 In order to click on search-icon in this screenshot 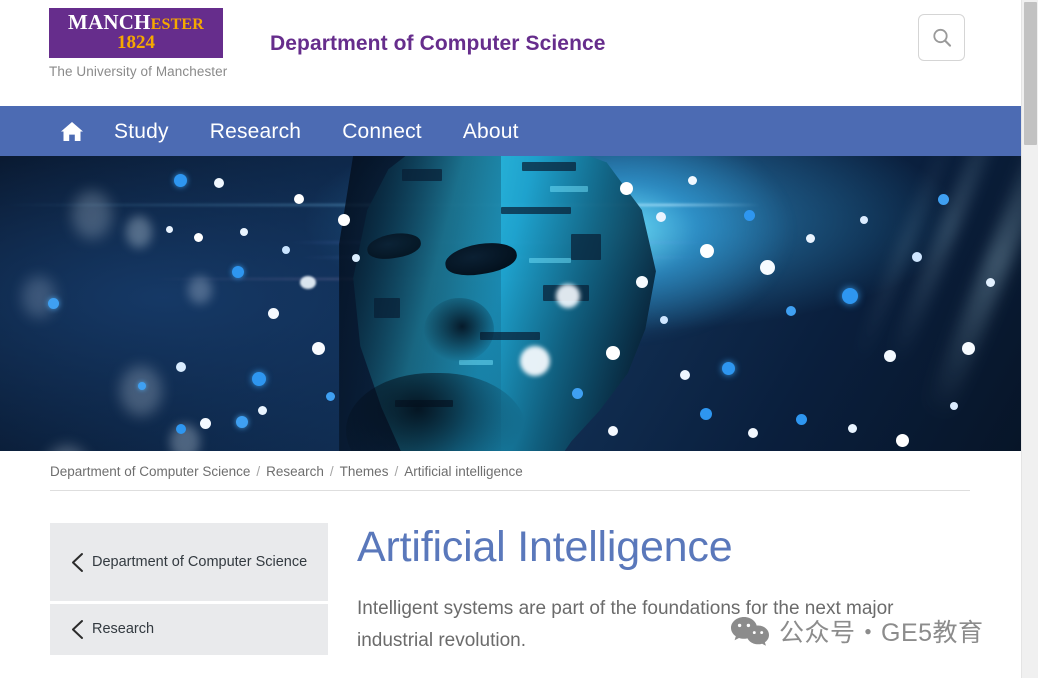, I will do `click(941, 37)`.